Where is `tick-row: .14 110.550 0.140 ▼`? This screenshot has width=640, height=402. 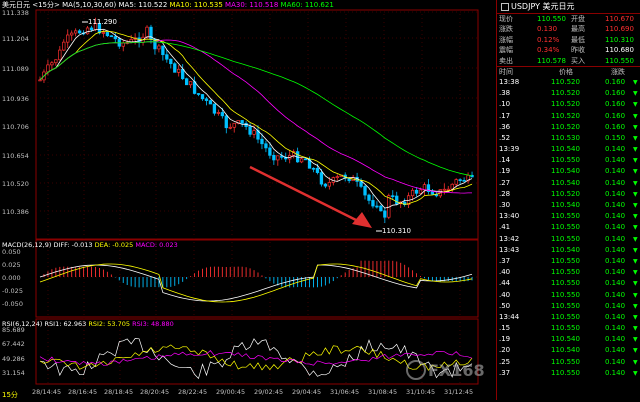
tick-row: .14 110.550 0.140 ▼ is located at coordinates (568, 160).